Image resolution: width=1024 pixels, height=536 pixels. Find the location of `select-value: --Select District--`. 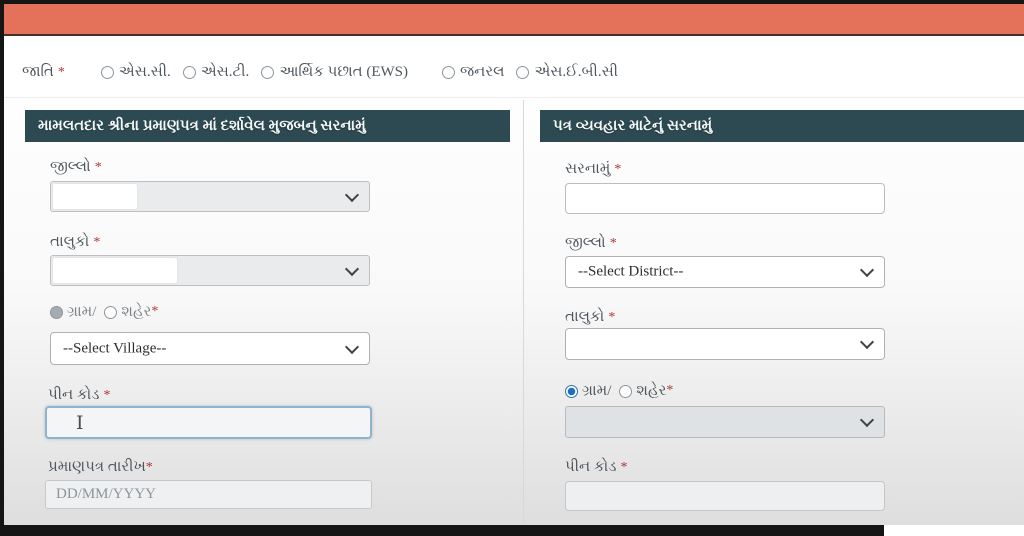

select-value: --Select District-- is located at coordinates (631, 271).